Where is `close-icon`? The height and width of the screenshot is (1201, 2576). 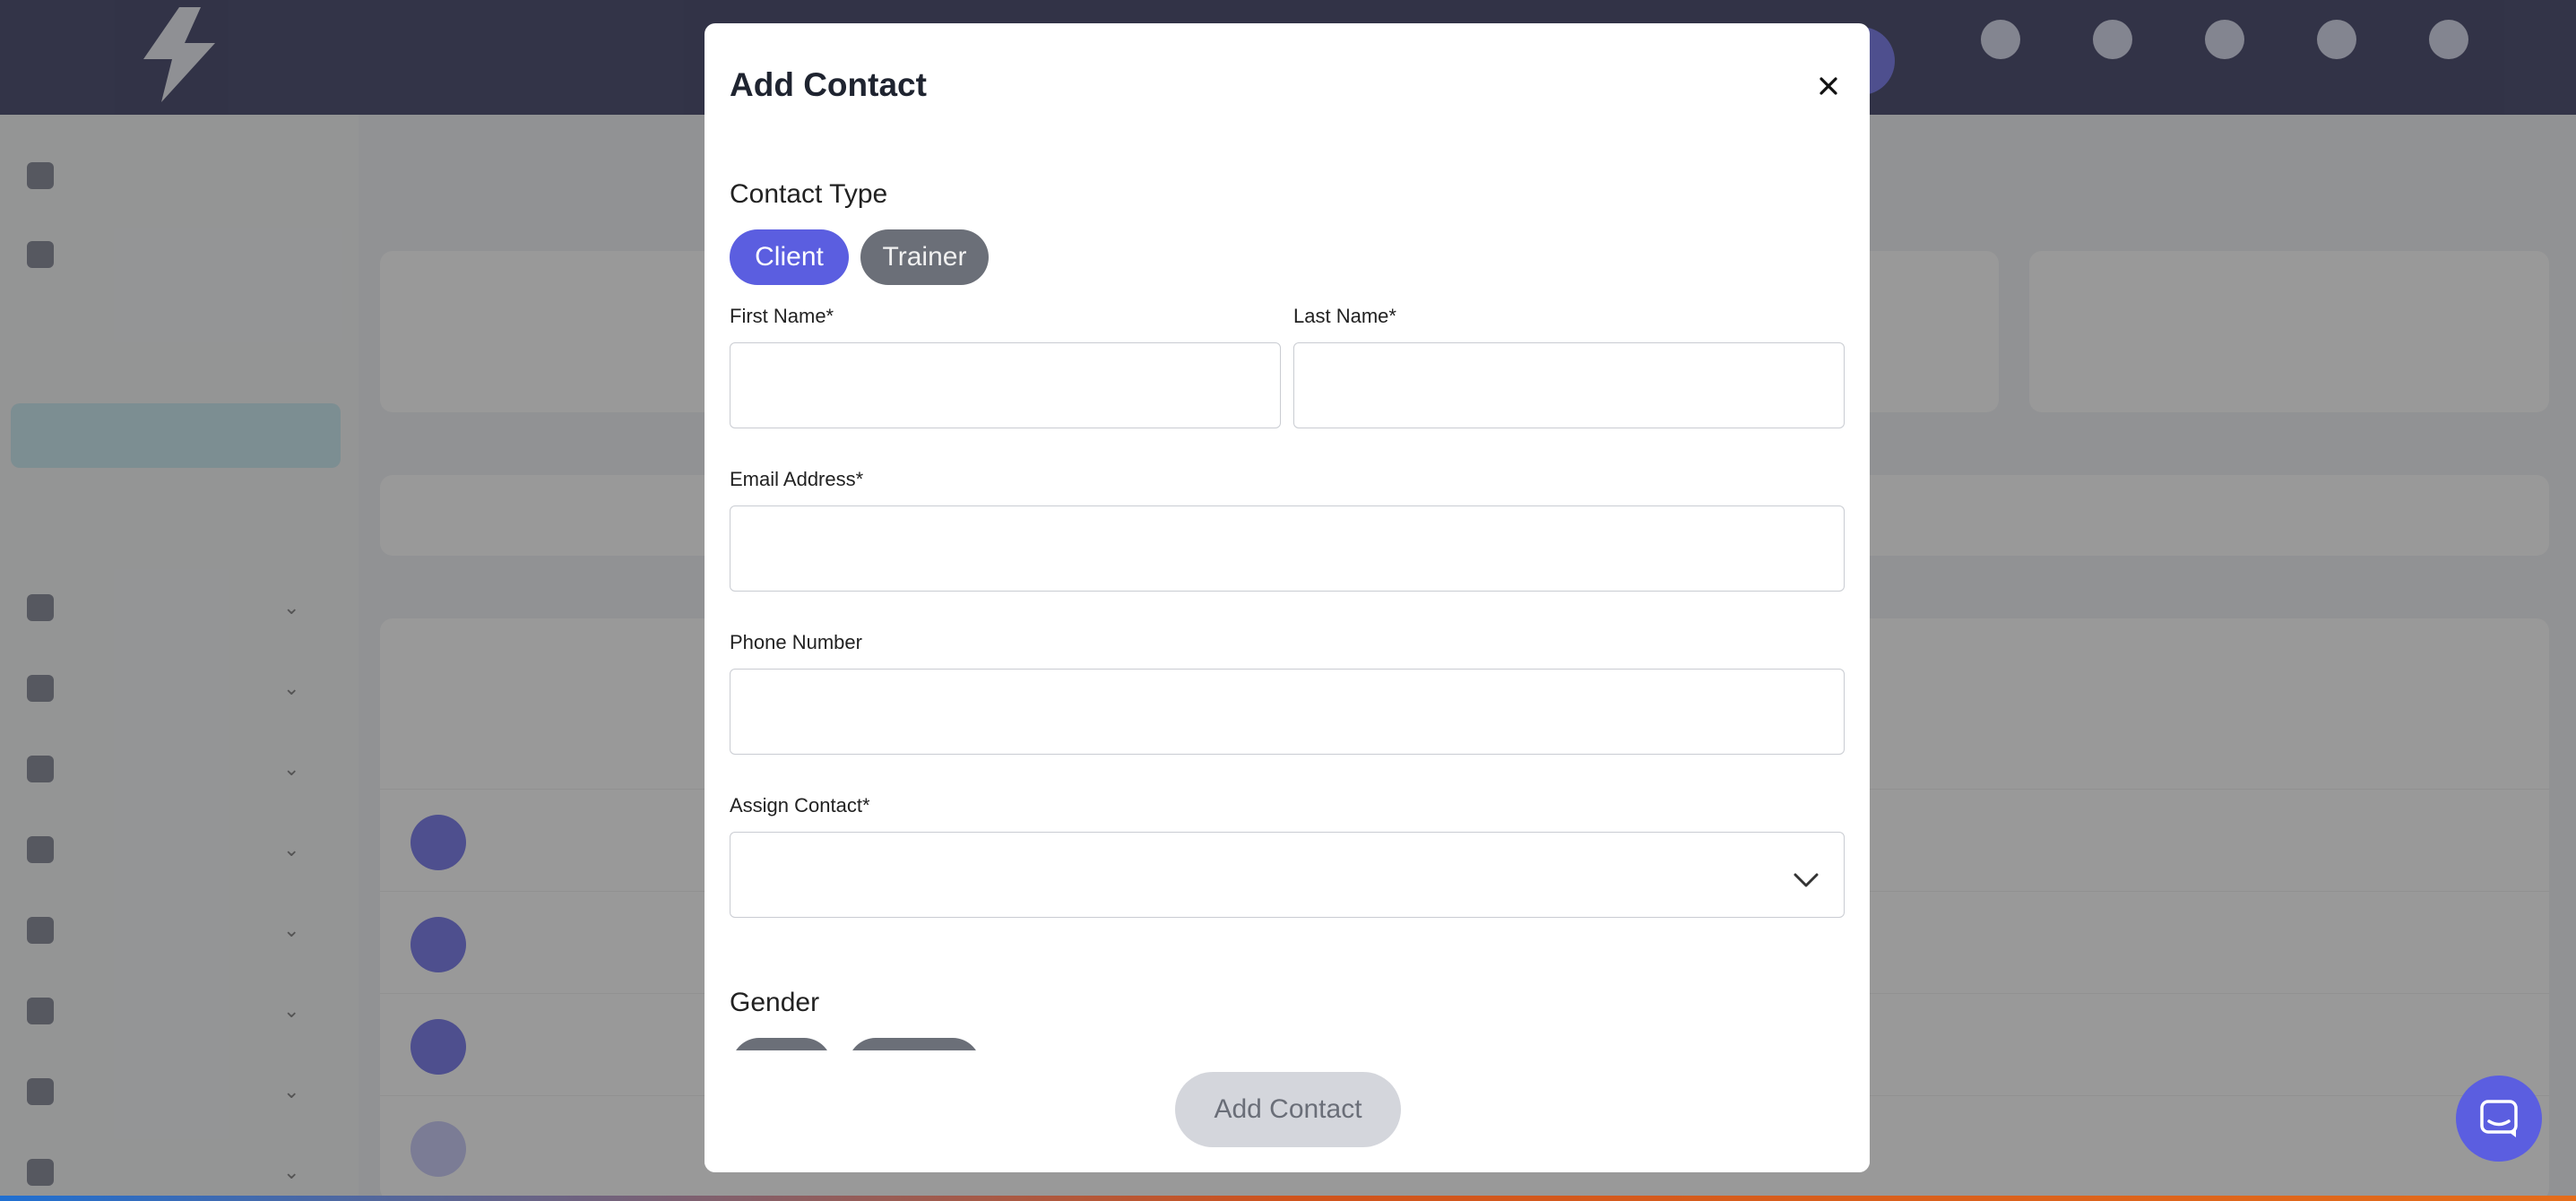 close-icon is located at coordinates (1828, 86).